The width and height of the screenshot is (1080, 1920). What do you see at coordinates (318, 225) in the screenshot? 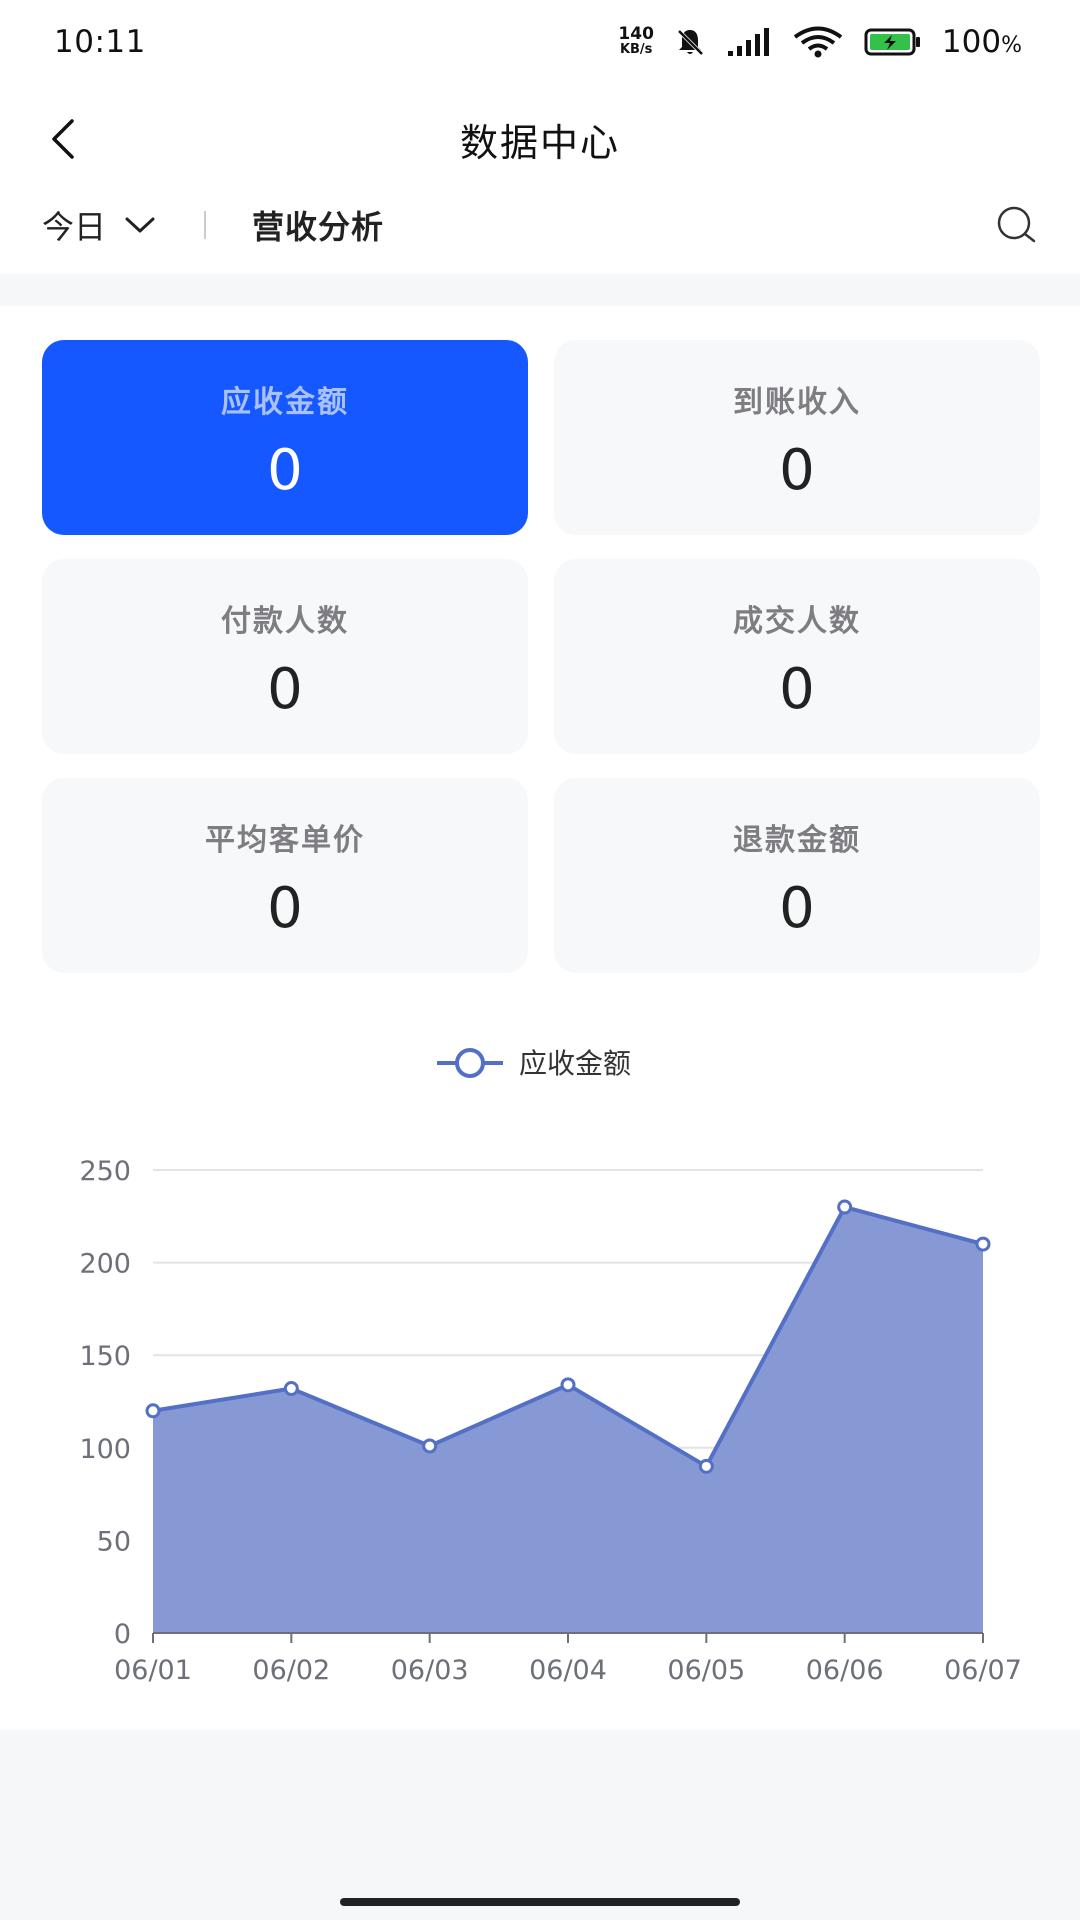
I see `tab-revenue-analysis: 营收分析` at bounding box center [318, 225].